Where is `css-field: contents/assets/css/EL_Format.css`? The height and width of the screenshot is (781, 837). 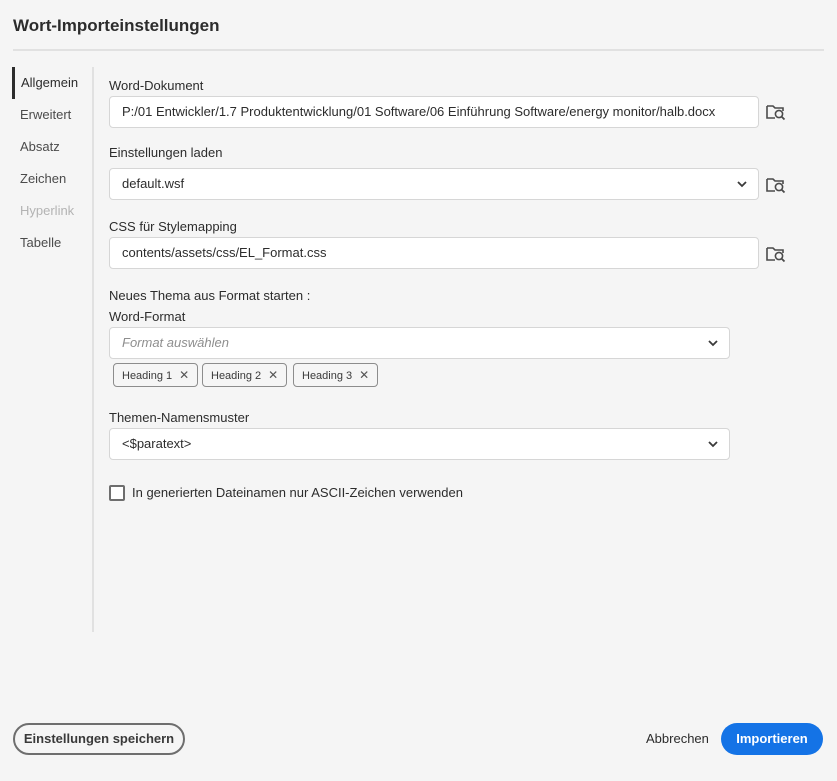
css-field: contents/assets/css/EL_Format.css is located at coordinates (434, 253).